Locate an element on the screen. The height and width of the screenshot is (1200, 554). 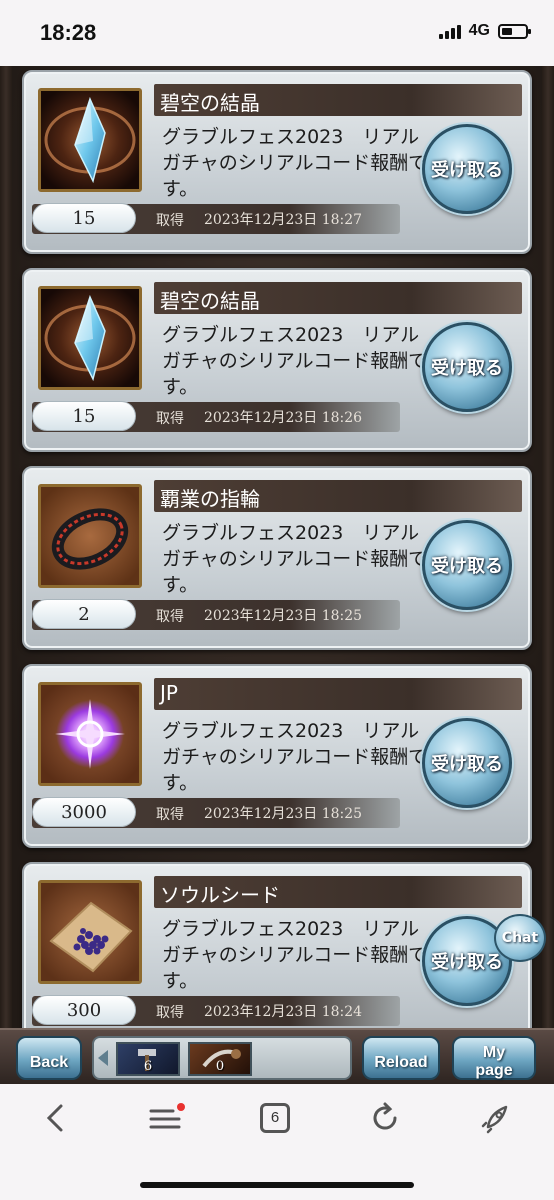
mypage-label-line1: My is located at coordinates (494, 1052).